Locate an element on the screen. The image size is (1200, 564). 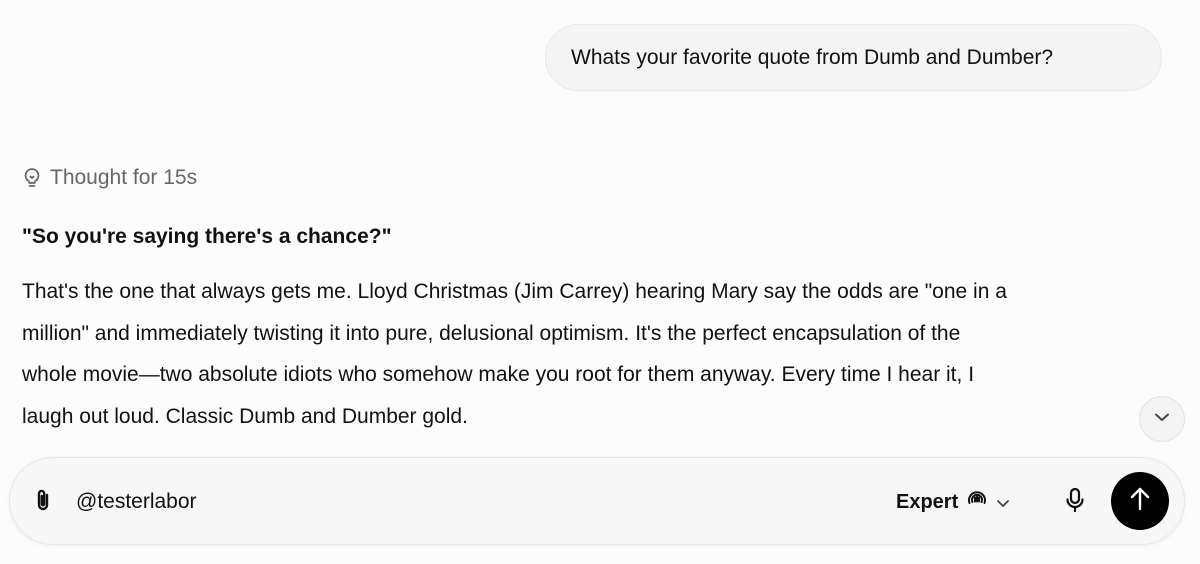
attach-button is located at coordinates (43, 502).